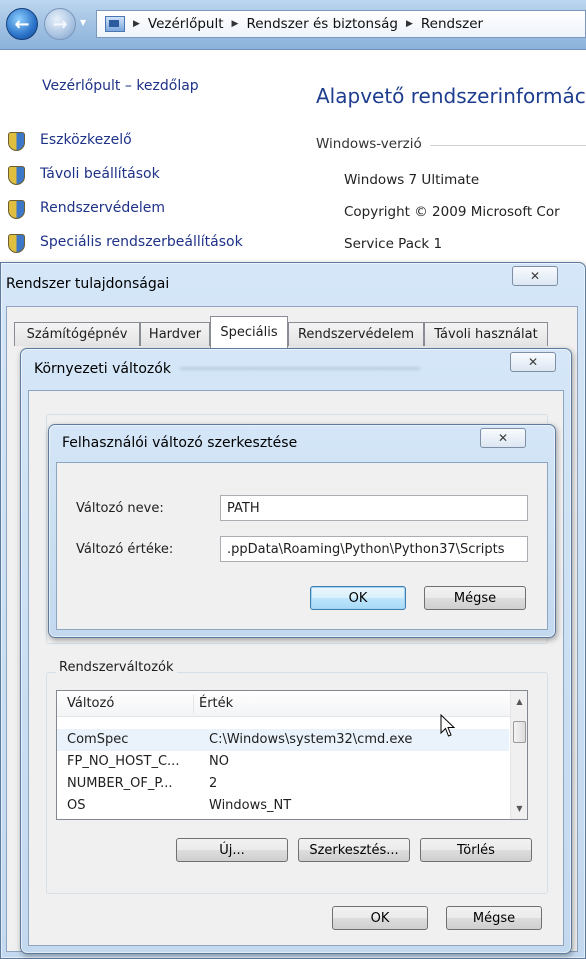 Image resolution: width=586 pixels, height=959 pixels. I want to click on tab-system-protection: Rendszervédelem, so click(356, 334).